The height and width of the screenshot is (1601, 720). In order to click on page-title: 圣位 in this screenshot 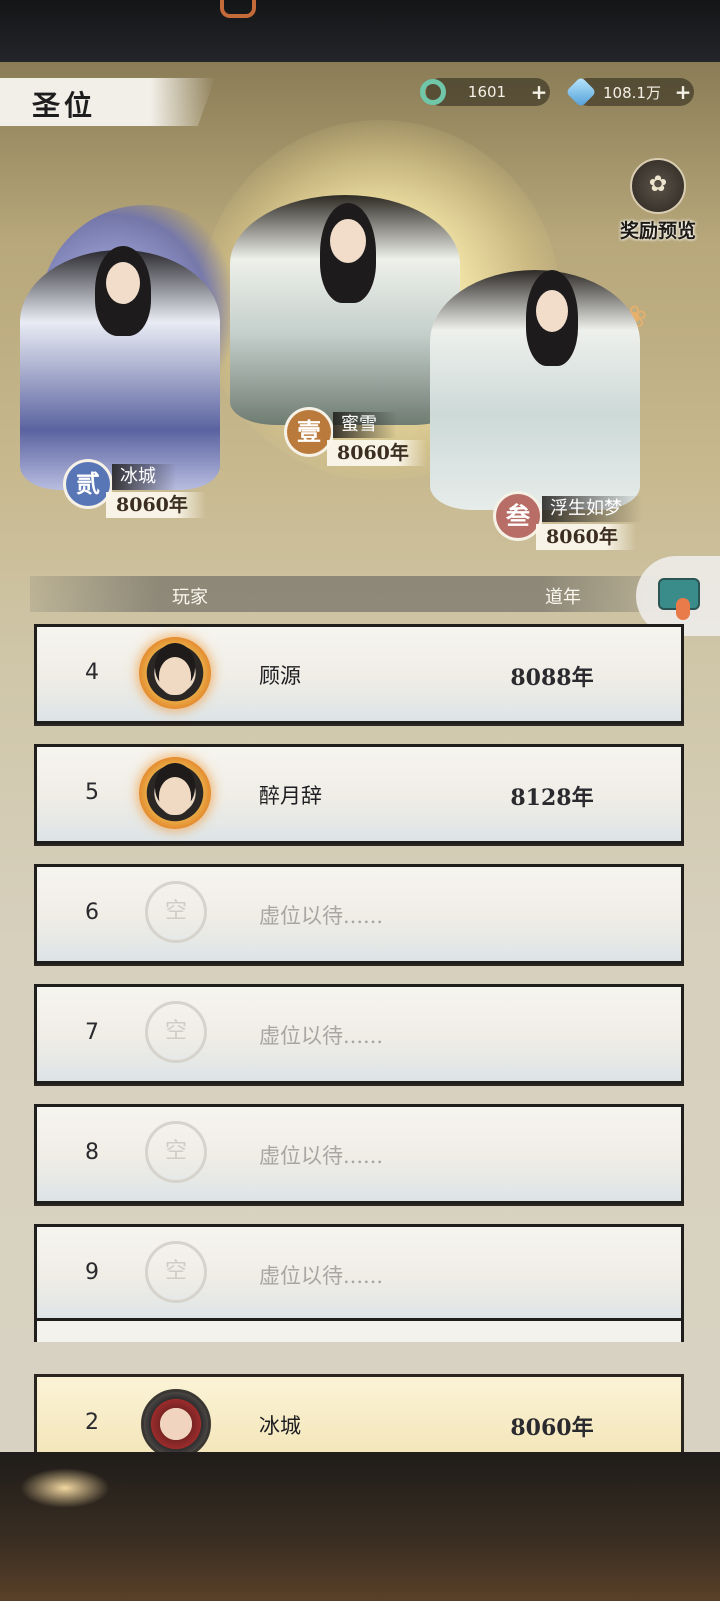, I will do `click(64, 105)`.